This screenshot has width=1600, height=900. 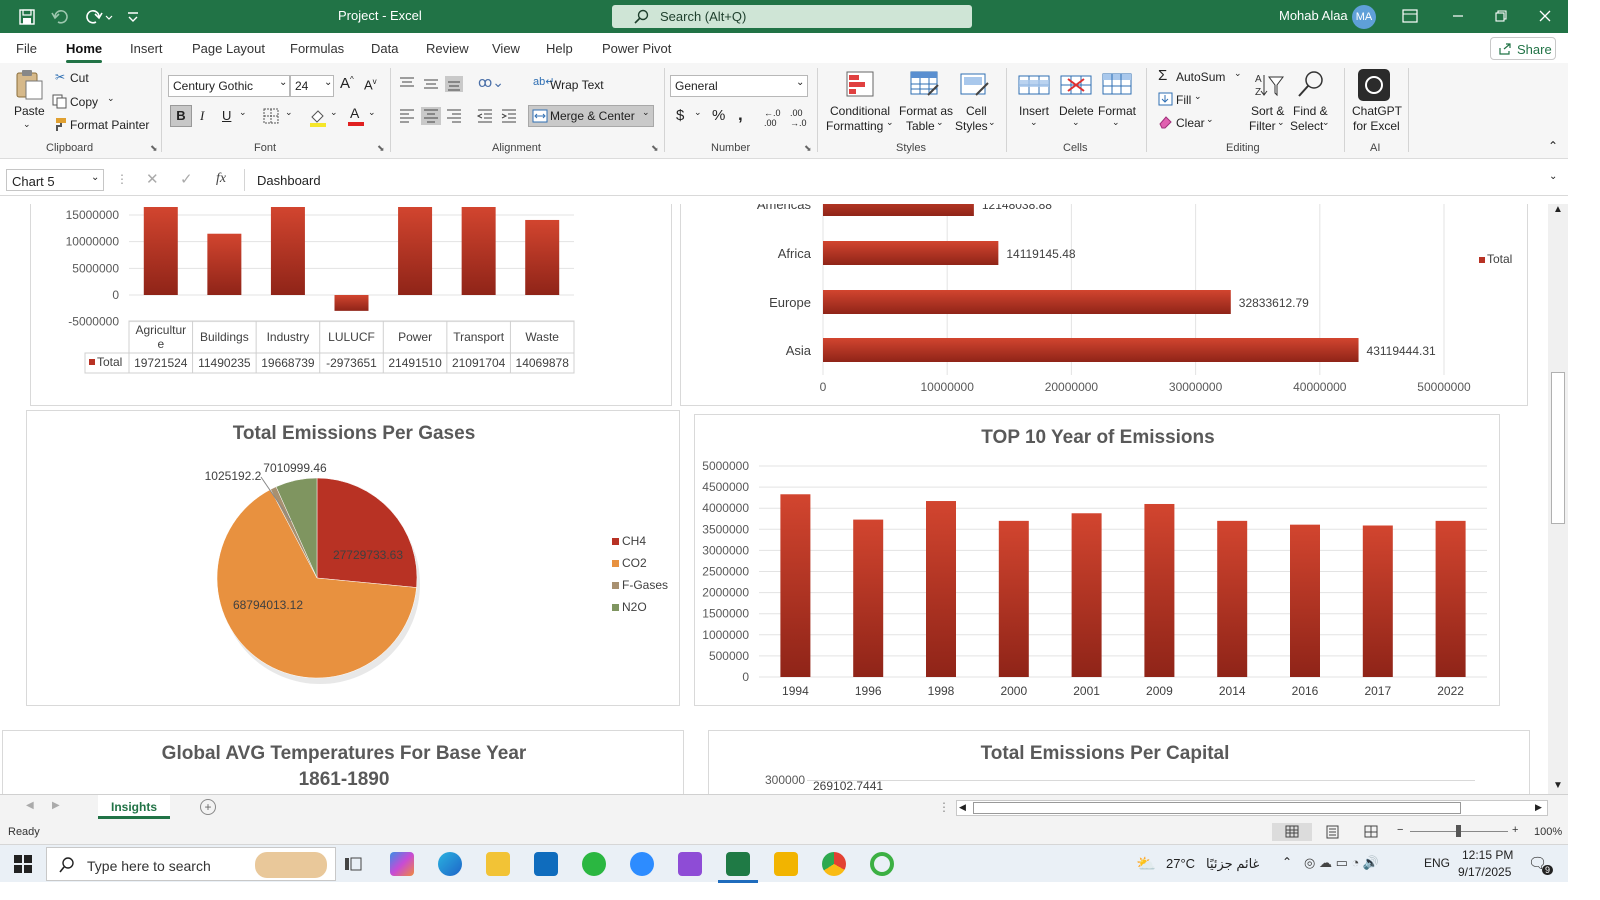 What do you see at coordinates (1400, 830) in the screenshot?
I see `zoom-out-icon: −` at bounding box center [1400, 830].